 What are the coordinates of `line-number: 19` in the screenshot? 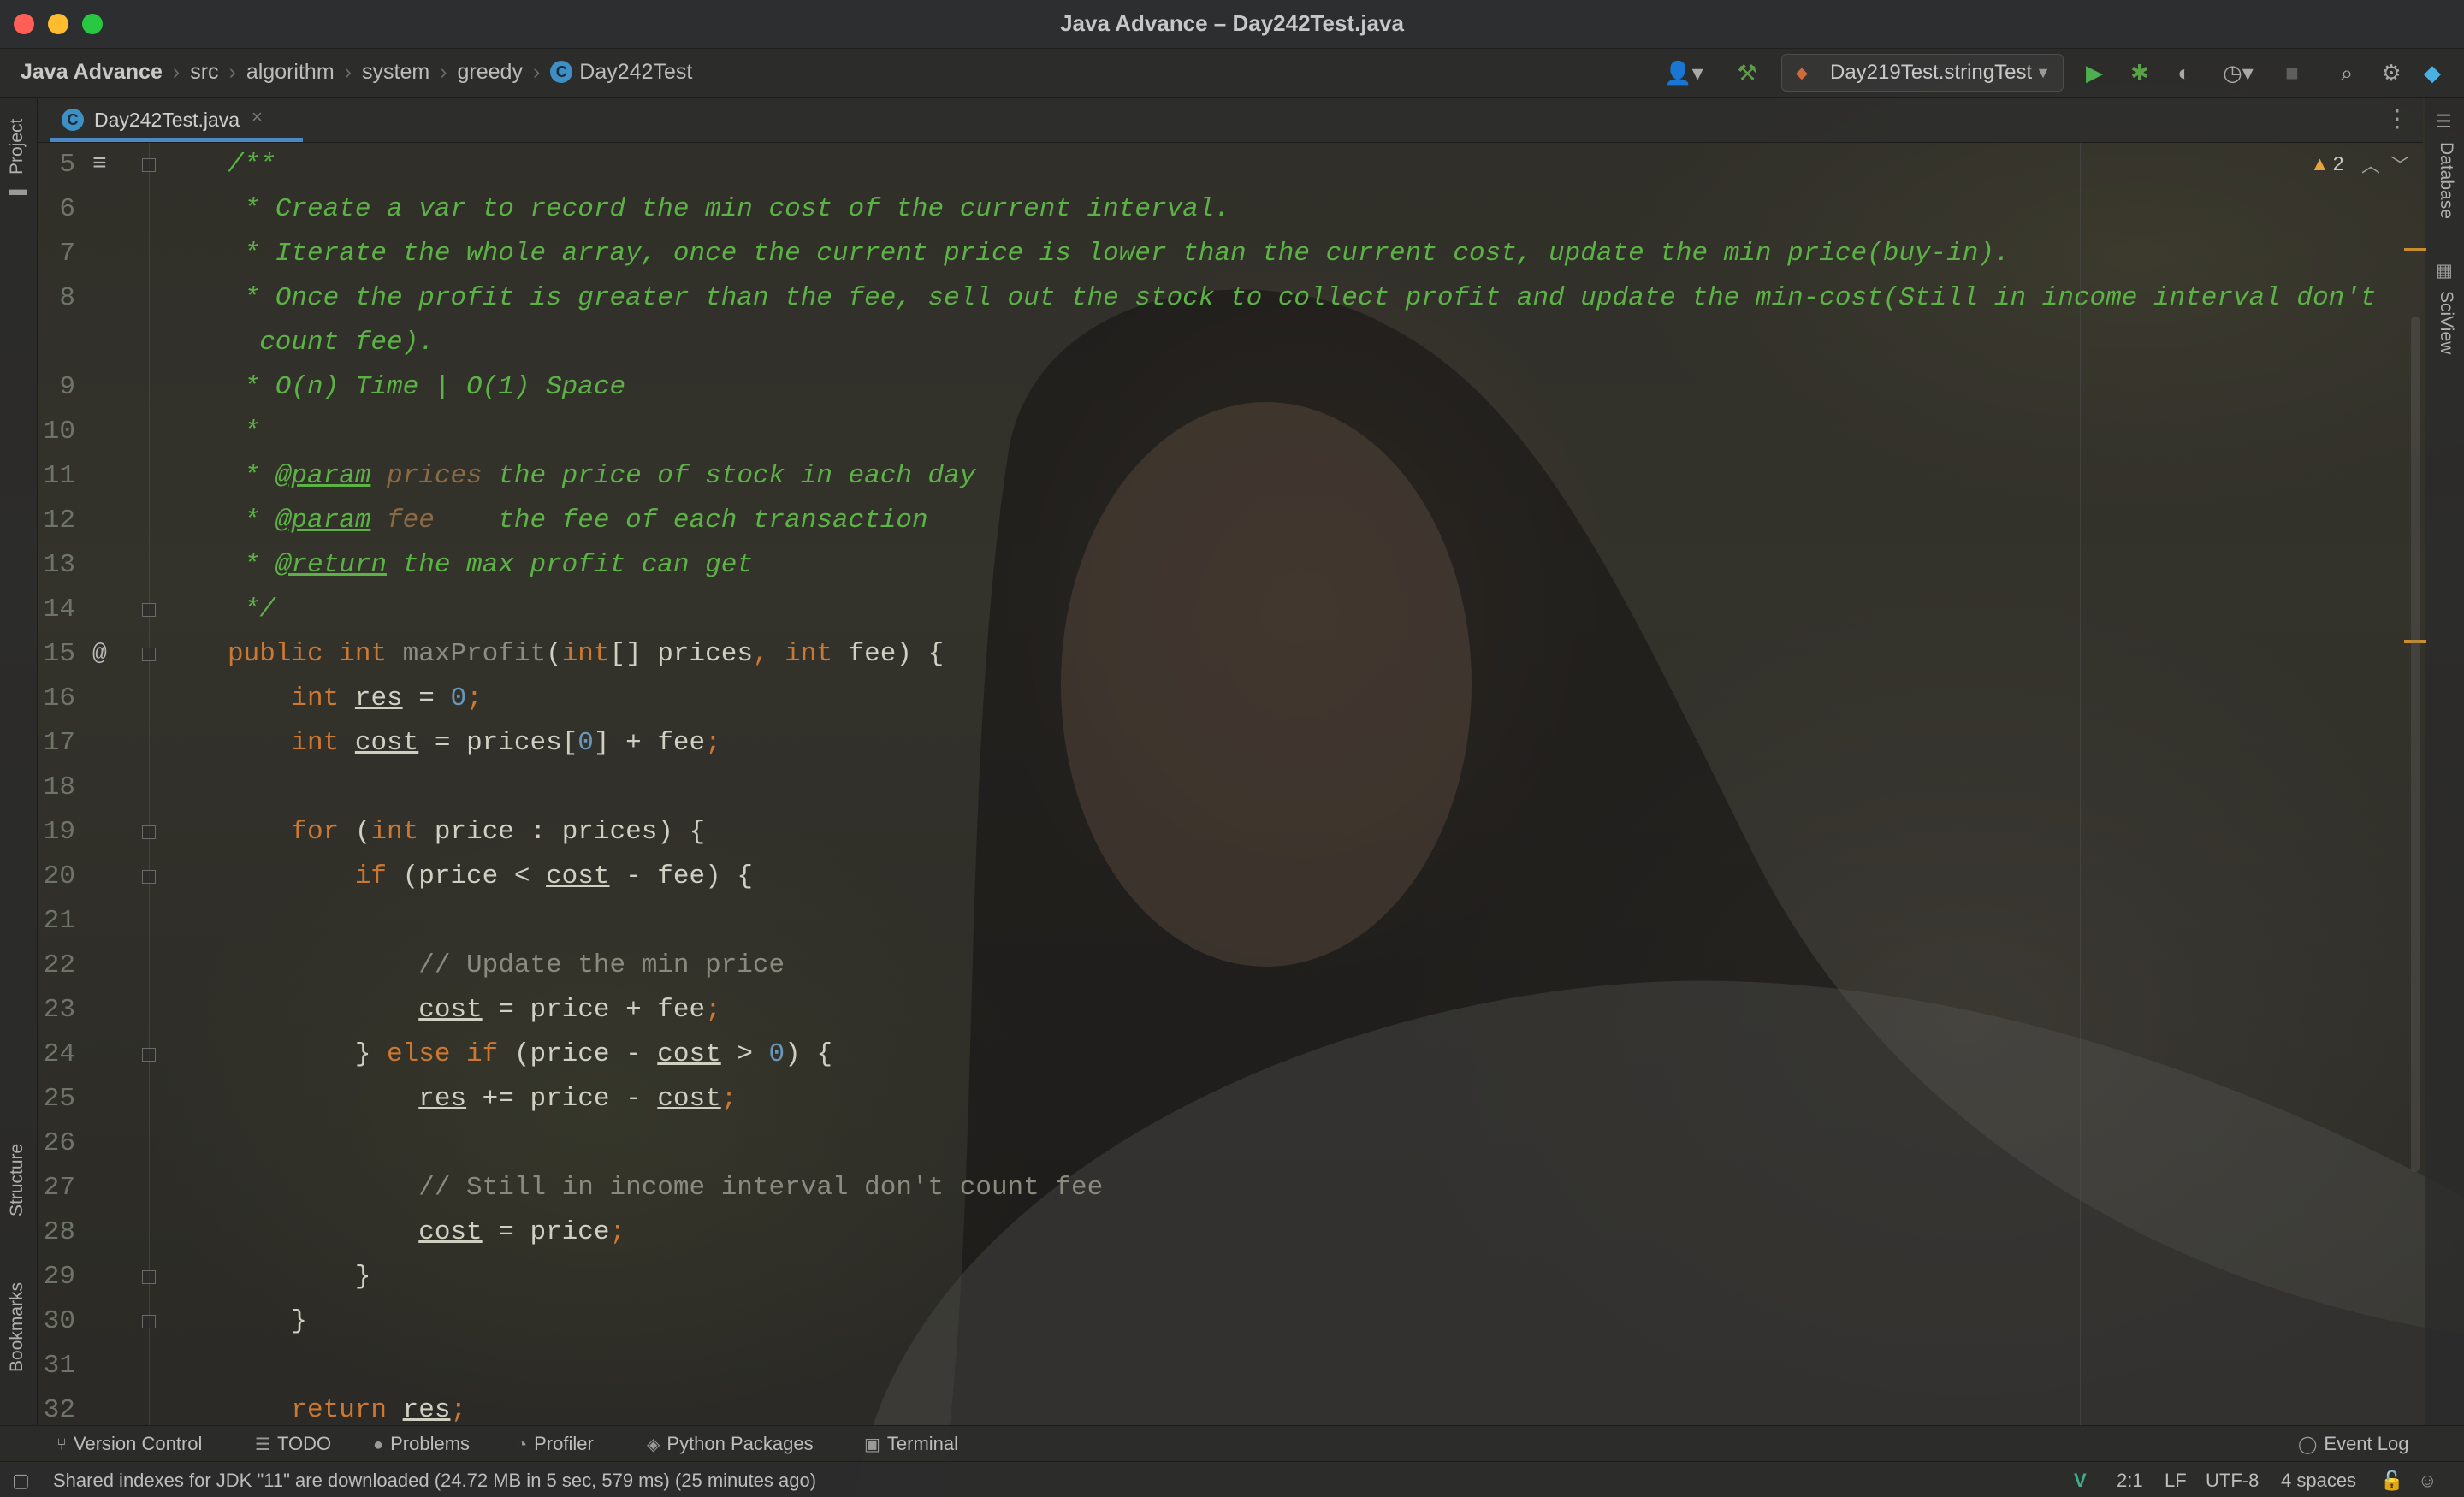 It's located at (56, 832).